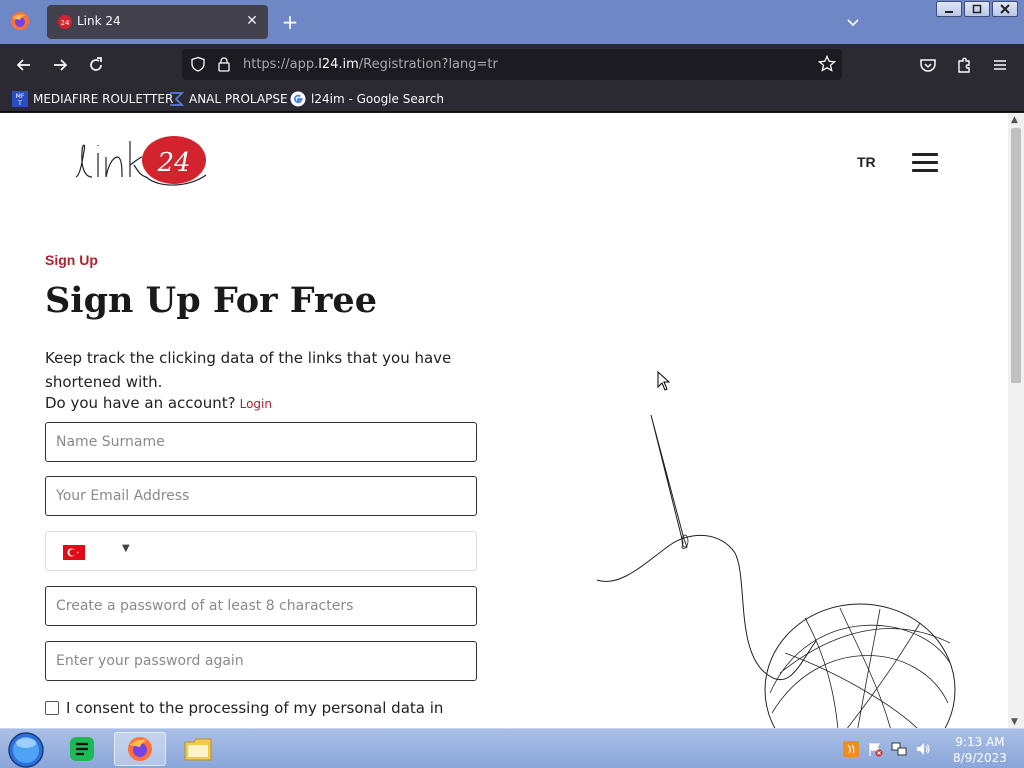 This screenshot has height=768, width=1024. What do you see at coordinates (99, 21) in the screenshot?
I see `tab-title: Link 24` at bounding box center [99, 21].